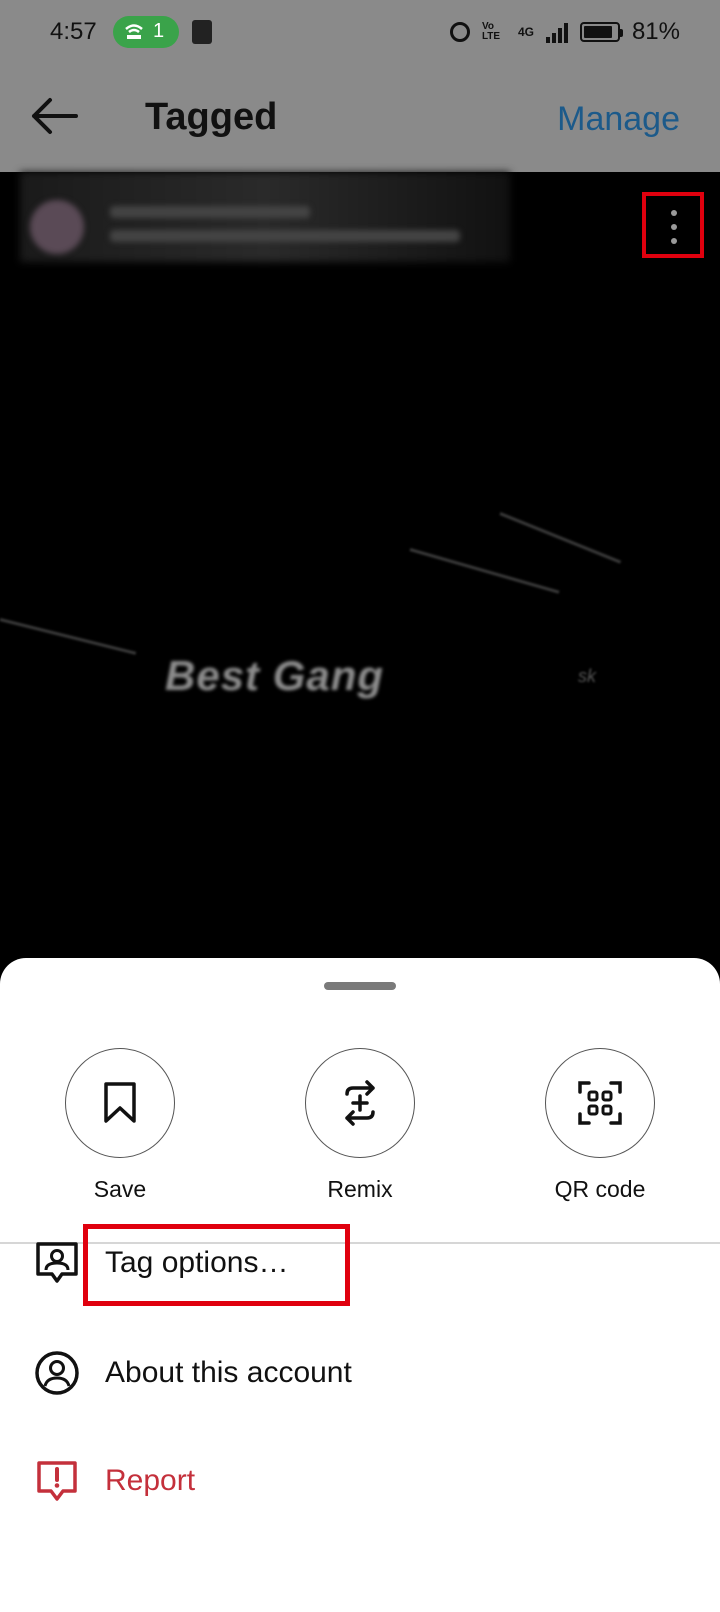 The image size is (720, 1612). I want to click on qr-code-label: QR code, so click(600, 1189).